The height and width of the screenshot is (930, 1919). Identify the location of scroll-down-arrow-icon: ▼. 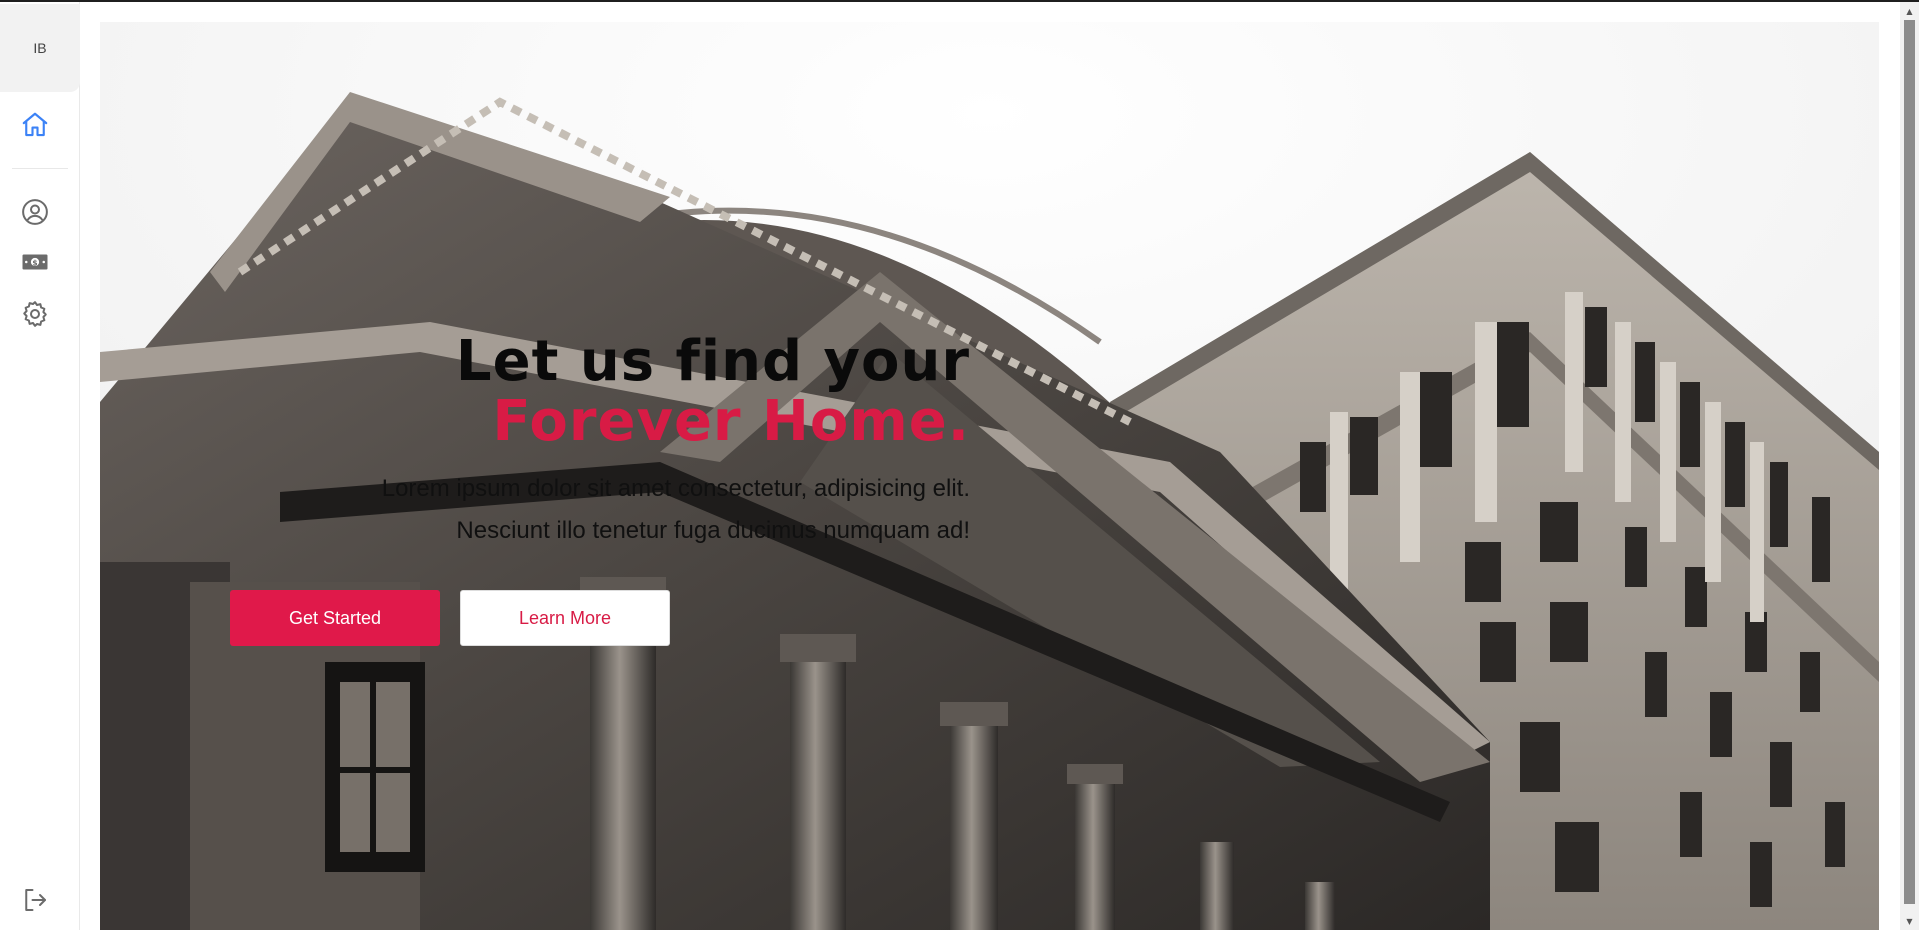
(1909, 921).